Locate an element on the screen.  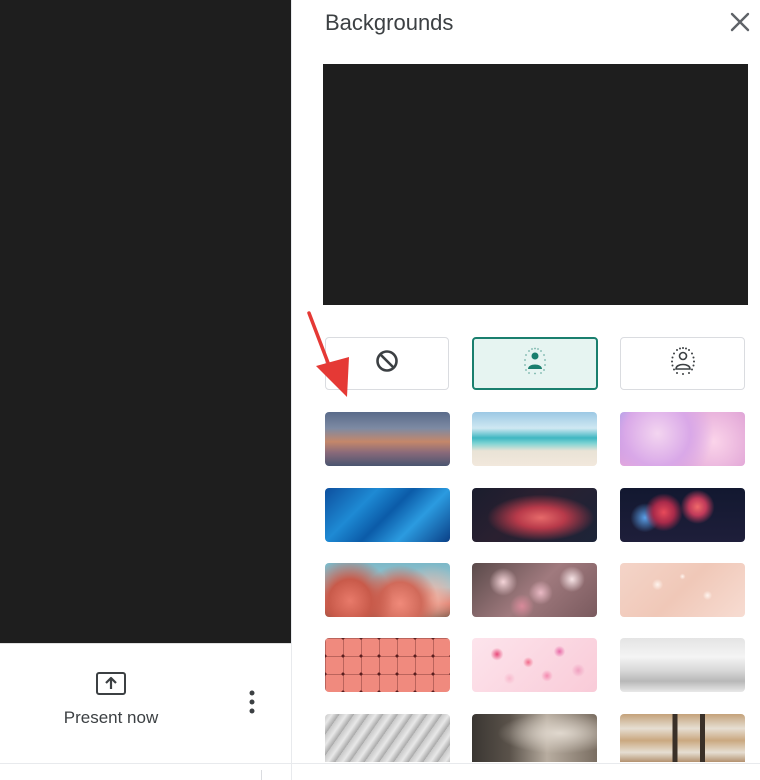
more-vert-icon is located at coordinates (252, 704).